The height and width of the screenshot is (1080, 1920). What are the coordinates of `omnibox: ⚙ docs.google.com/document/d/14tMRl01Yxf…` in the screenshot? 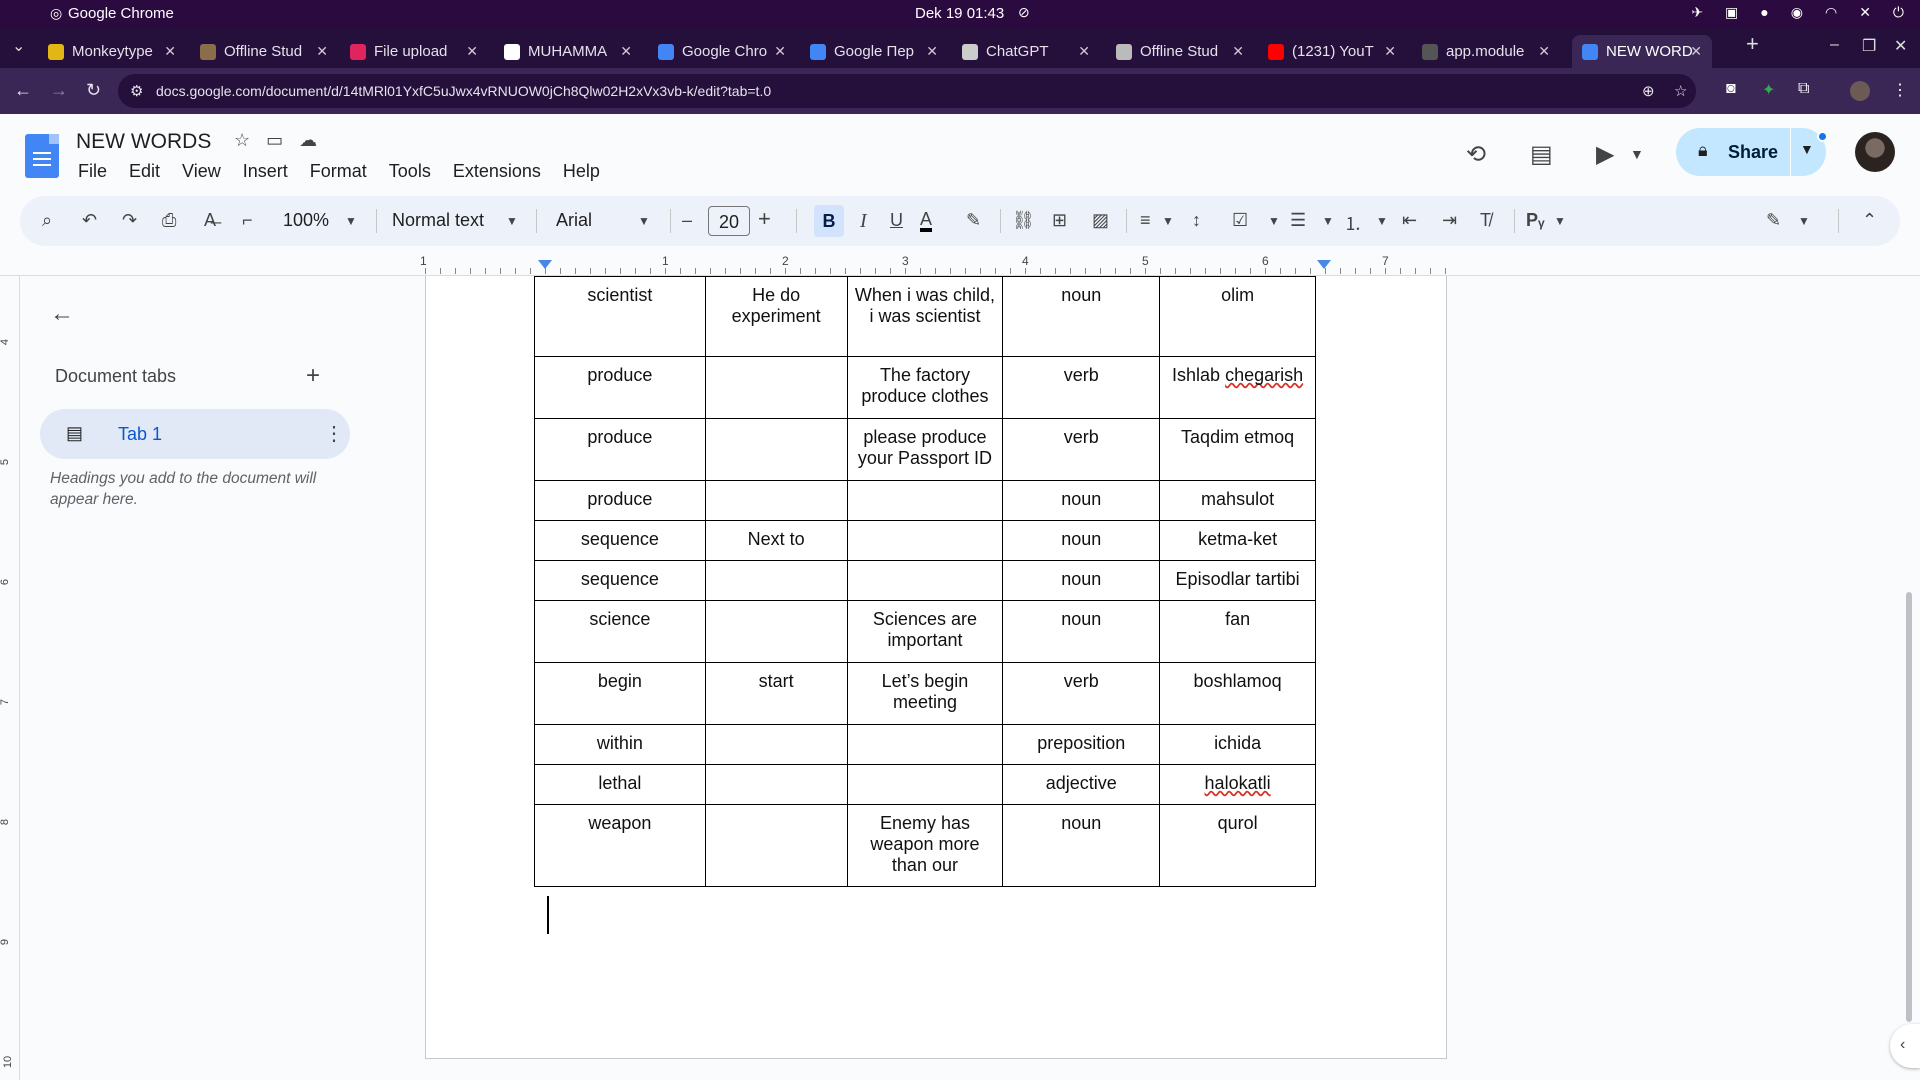 It's located at (907, 91).